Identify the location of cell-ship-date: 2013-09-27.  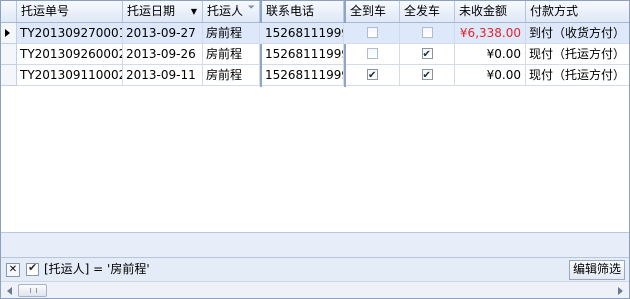
(163, 33).